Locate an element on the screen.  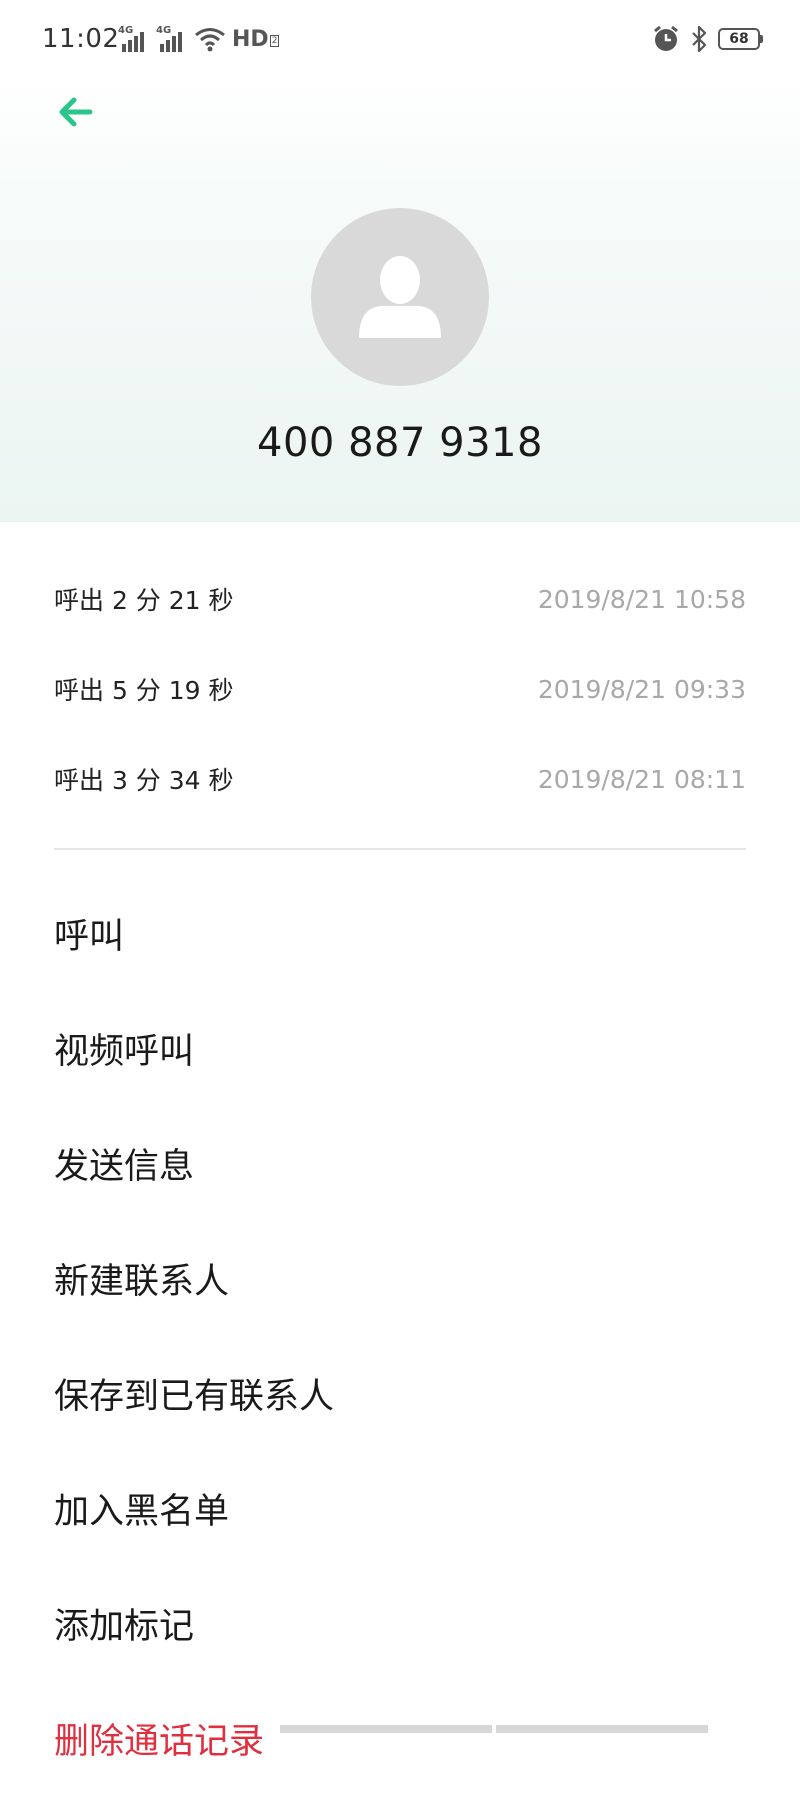
call-description: 呼出 2 分 21 秒 is located at coordinates (144, 600).